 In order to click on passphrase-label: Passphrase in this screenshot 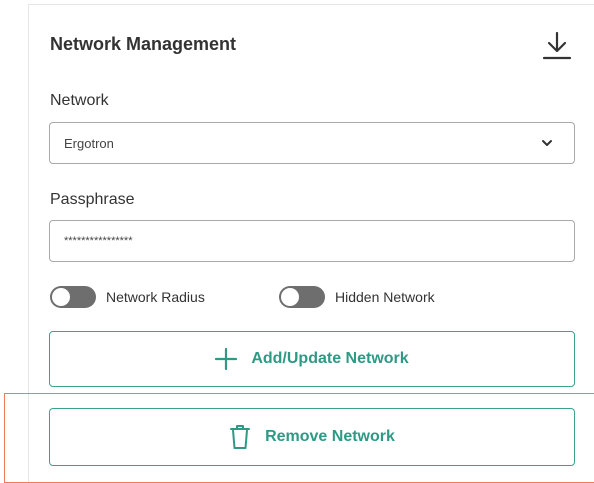, I will do `click(92, 199)`.